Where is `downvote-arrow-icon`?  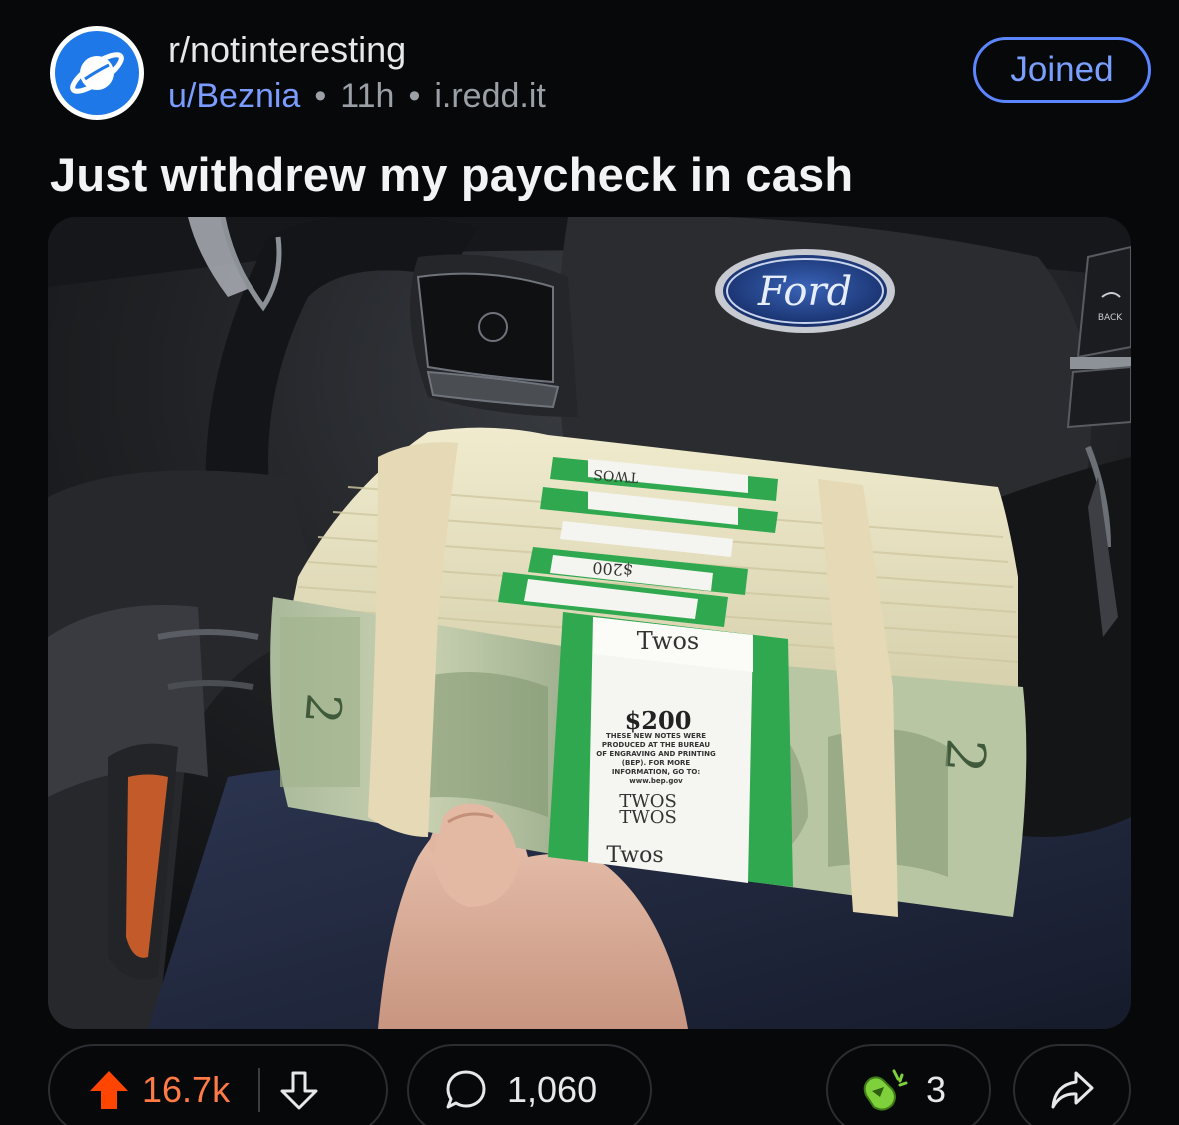 downvote-arrow-icon is located at coordinates (299, 1090).